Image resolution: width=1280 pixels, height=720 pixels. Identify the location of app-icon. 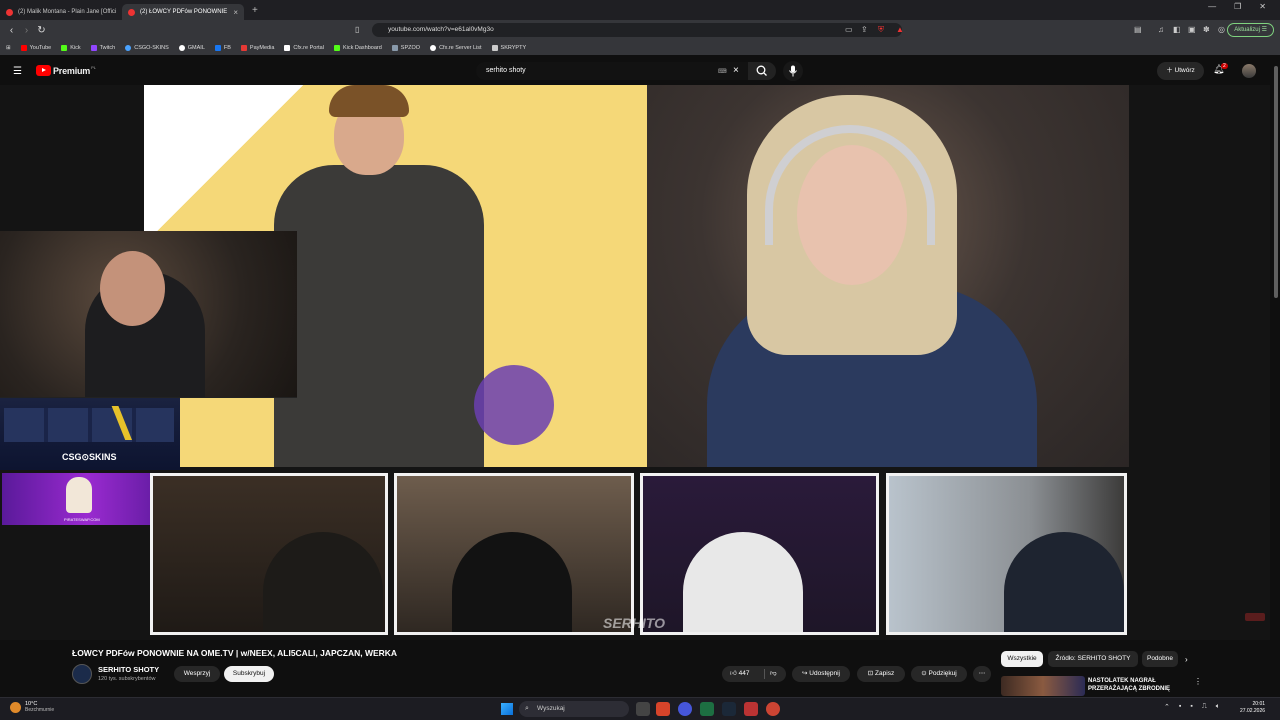
(751, 709).